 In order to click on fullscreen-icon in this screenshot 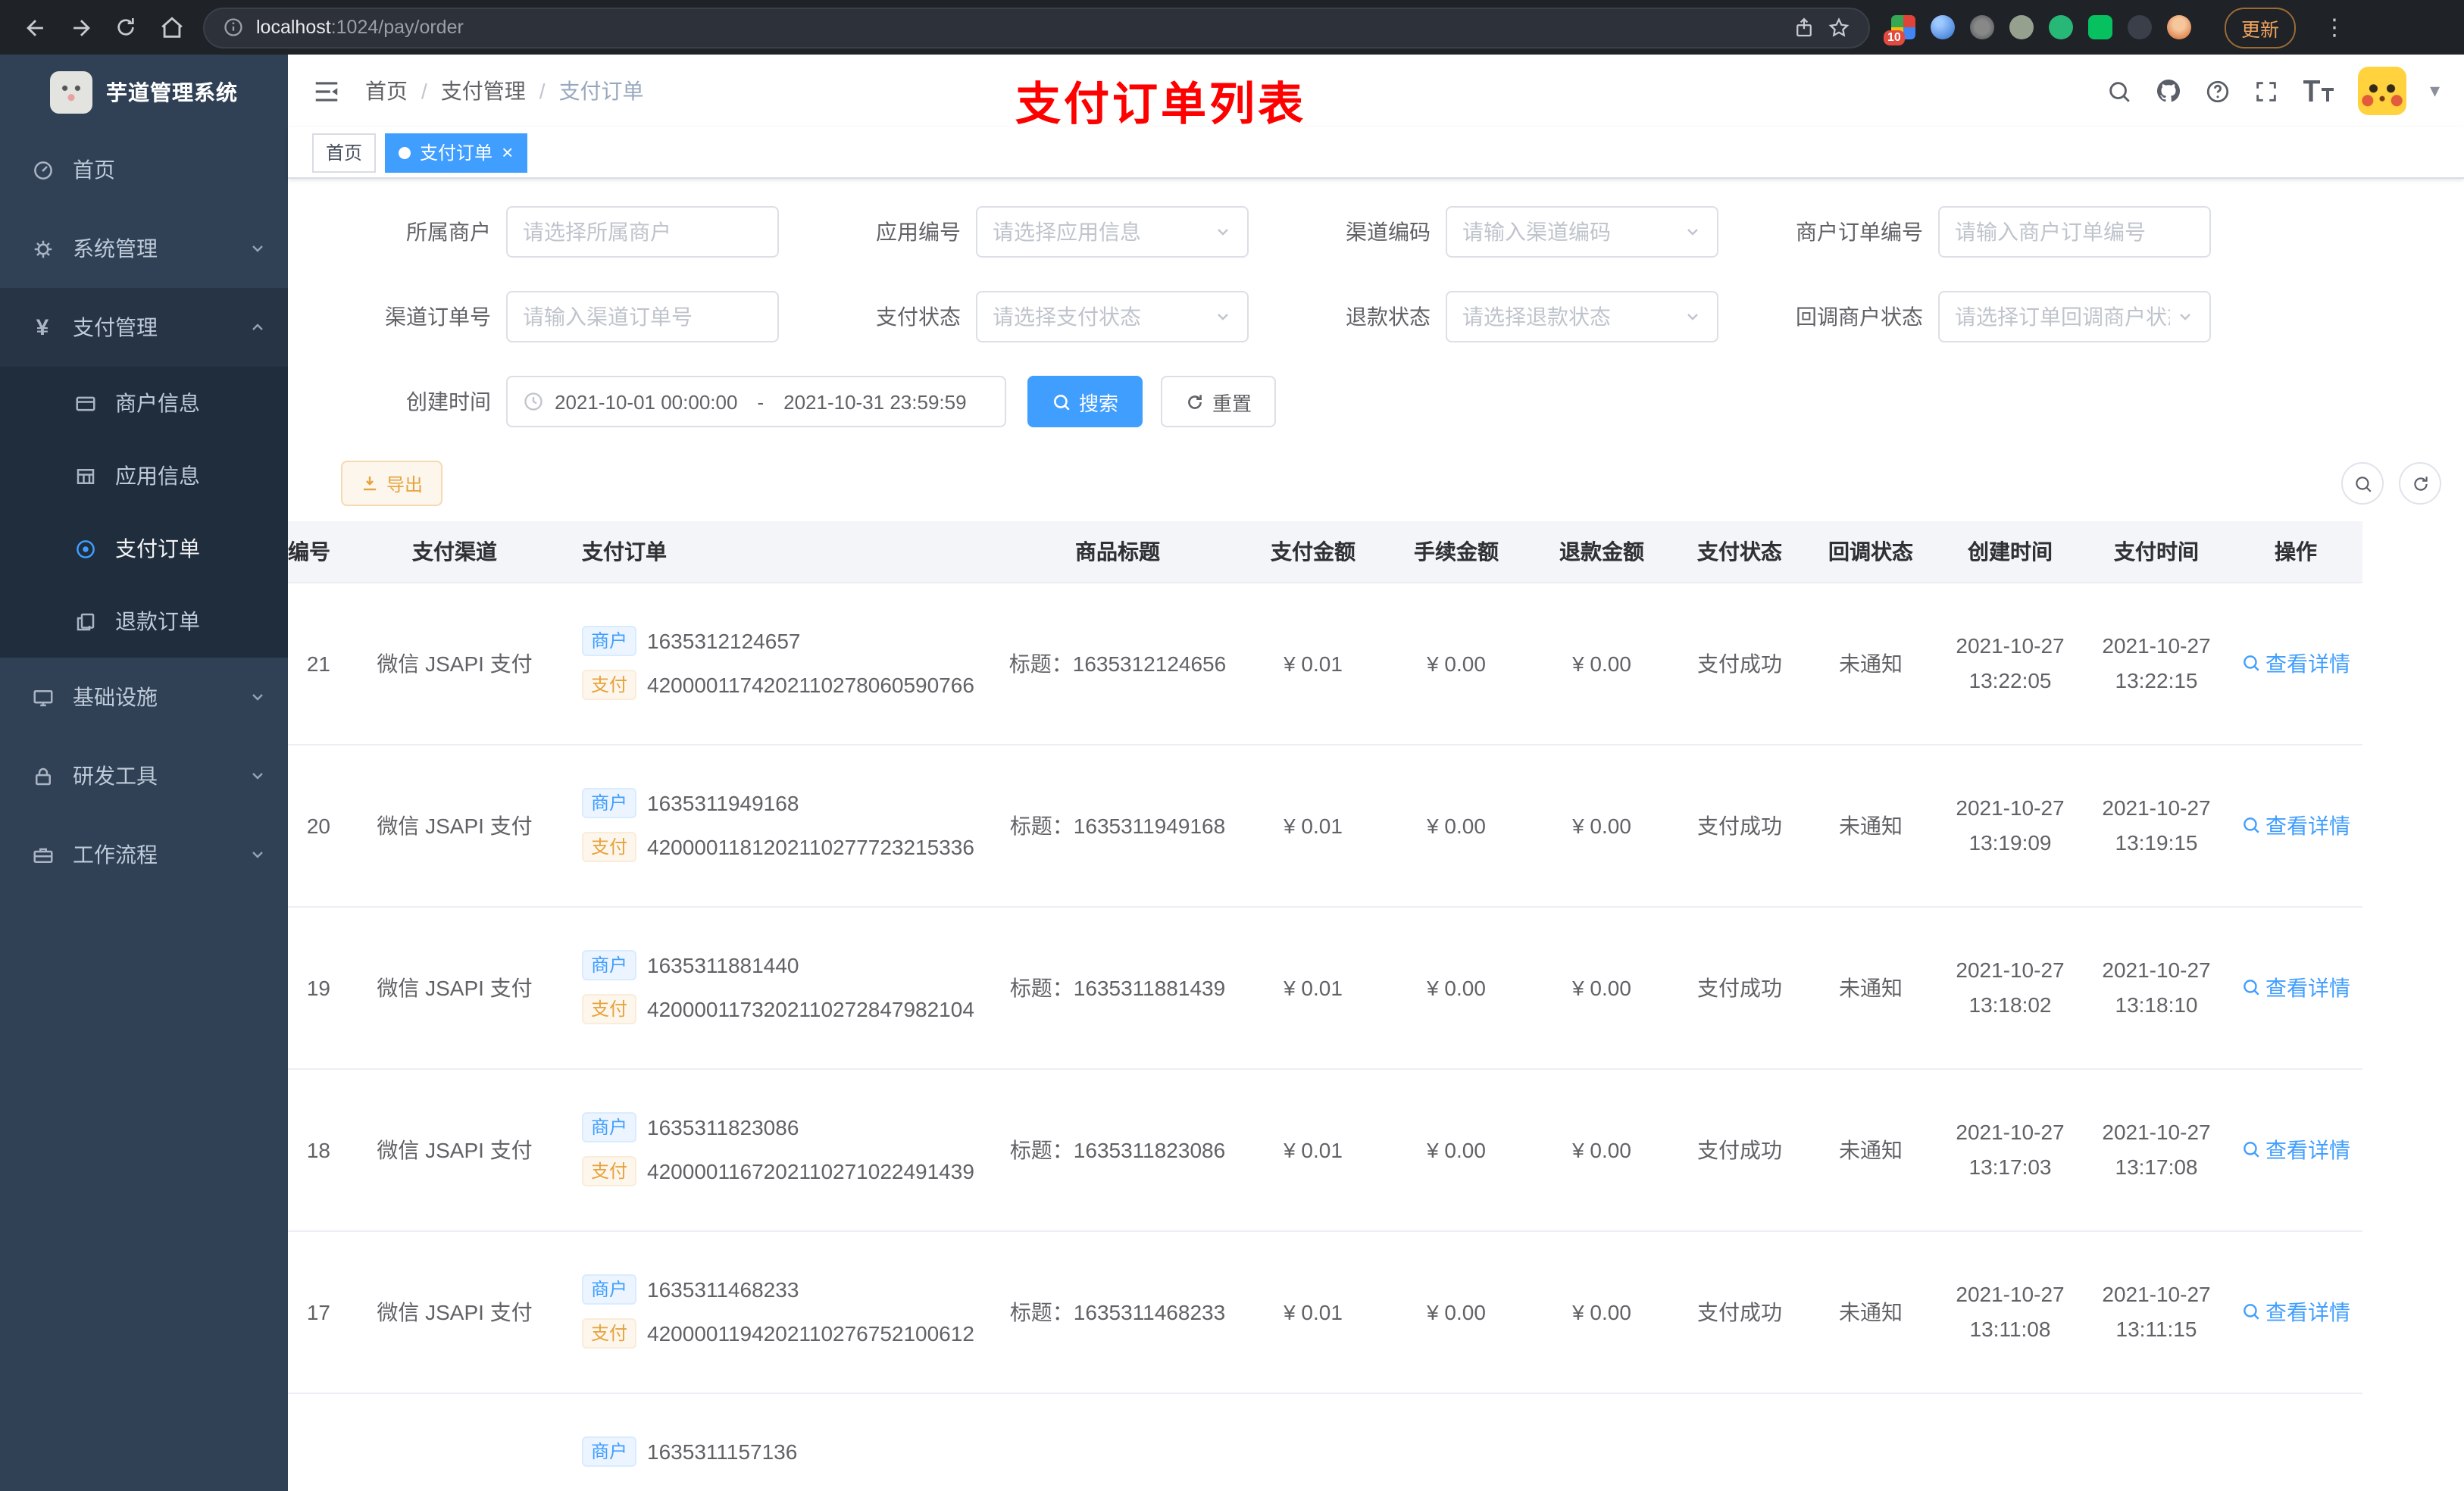, I will do `click(2267, 91)`.